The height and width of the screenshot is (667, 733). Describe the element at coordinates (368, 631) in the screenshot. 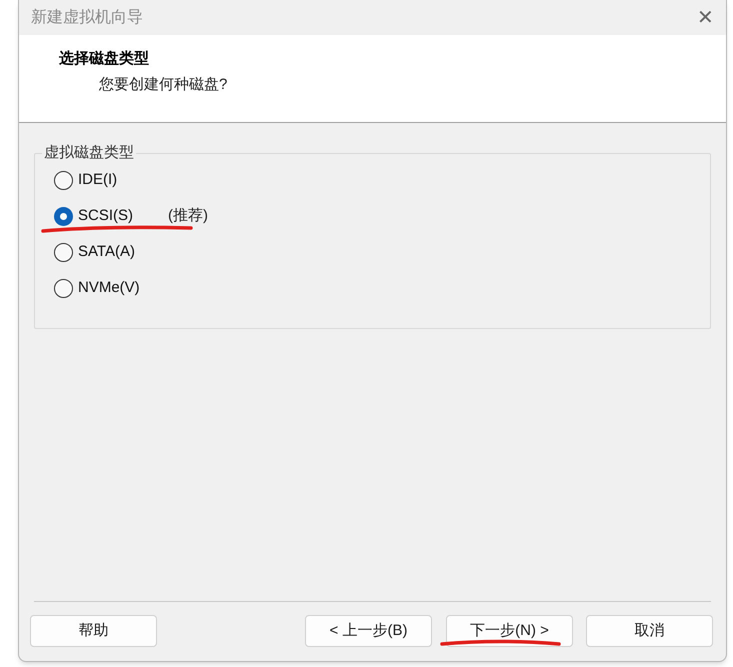

I see `back-button: < 上一步(B)` at that location.